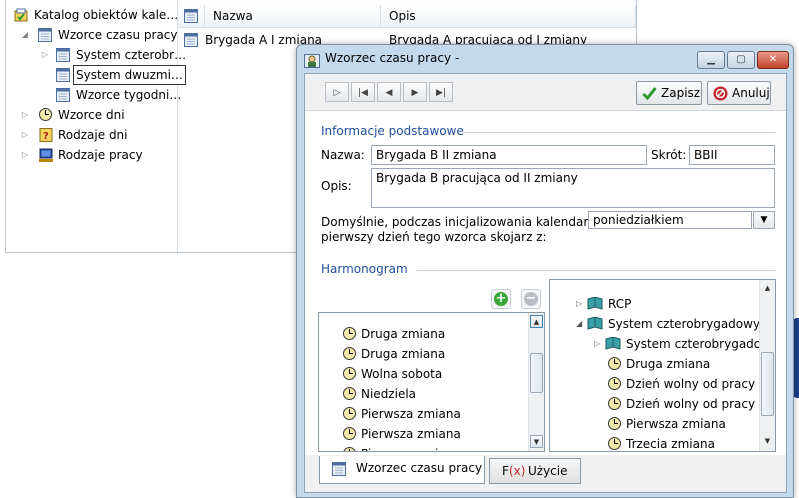 This screenshot has width=799, height=498. What do you see at coordinates (654, 364) in the screenshot?
I see `catalog-item-shift: Druga zmiana` at bounding box center [654, 364].